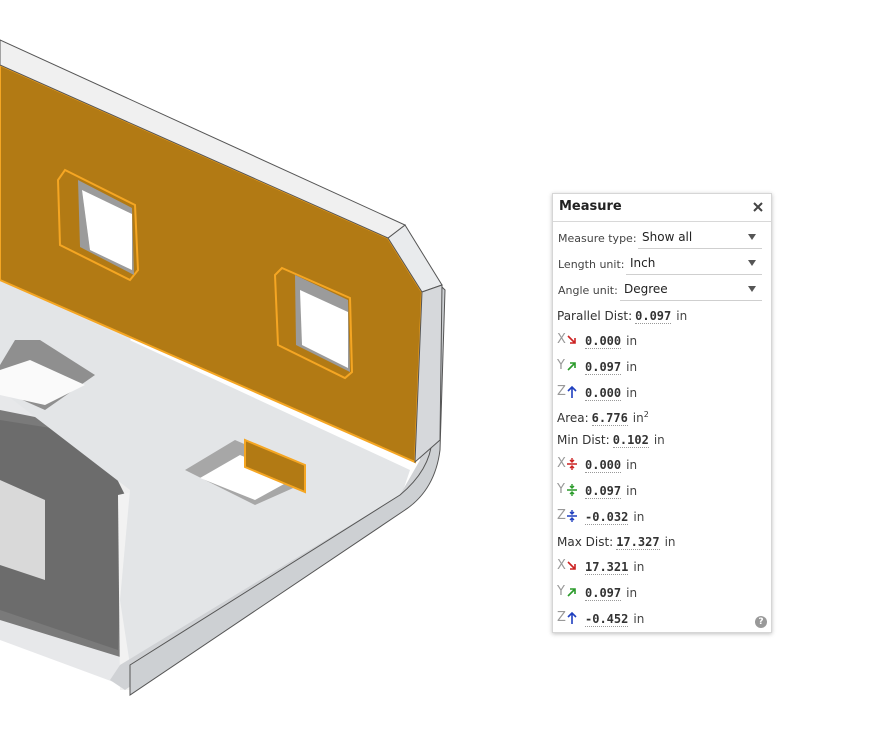 The image size is (873, 741). I want to click on max-dist-label: Max Dist:, so click(585, 542).